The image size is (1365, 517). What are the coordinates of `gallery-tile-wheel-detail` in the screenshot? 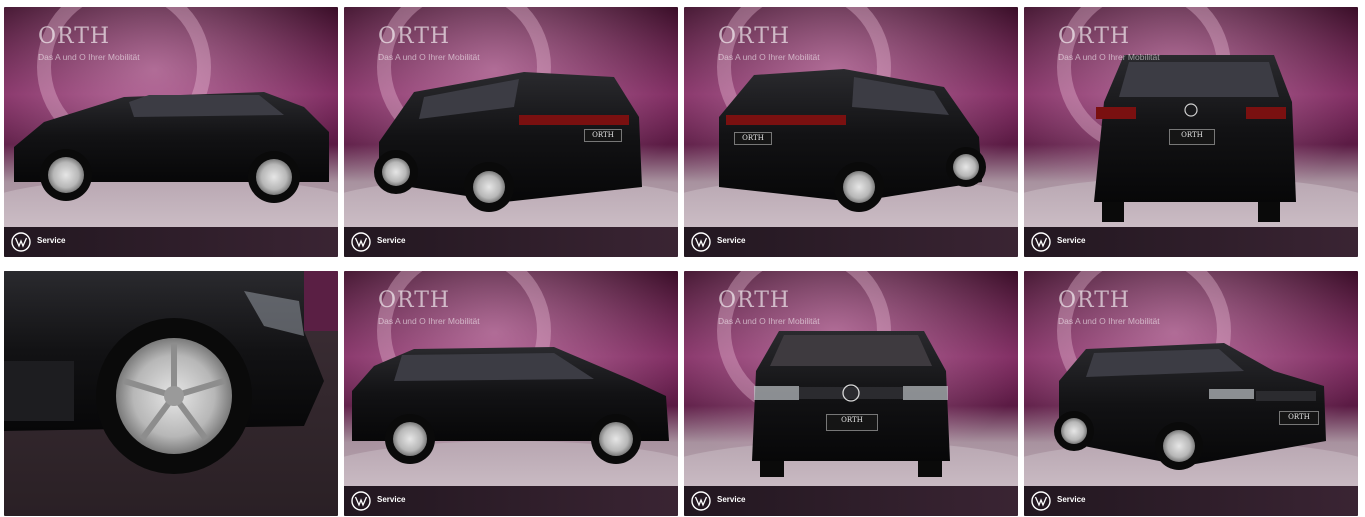 It's located at (171, 393).